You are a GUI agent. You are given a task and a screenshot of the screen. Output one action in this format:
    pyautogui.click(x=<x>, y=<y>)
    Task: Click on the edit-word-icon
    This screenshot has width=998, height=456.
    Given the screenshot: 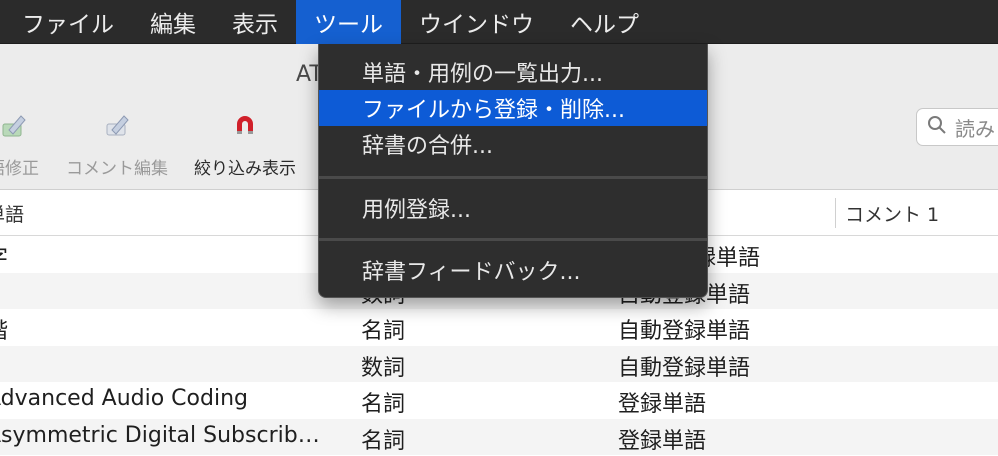 What is the action you would take?
    pyautogui.click(x=14, y=125)
    